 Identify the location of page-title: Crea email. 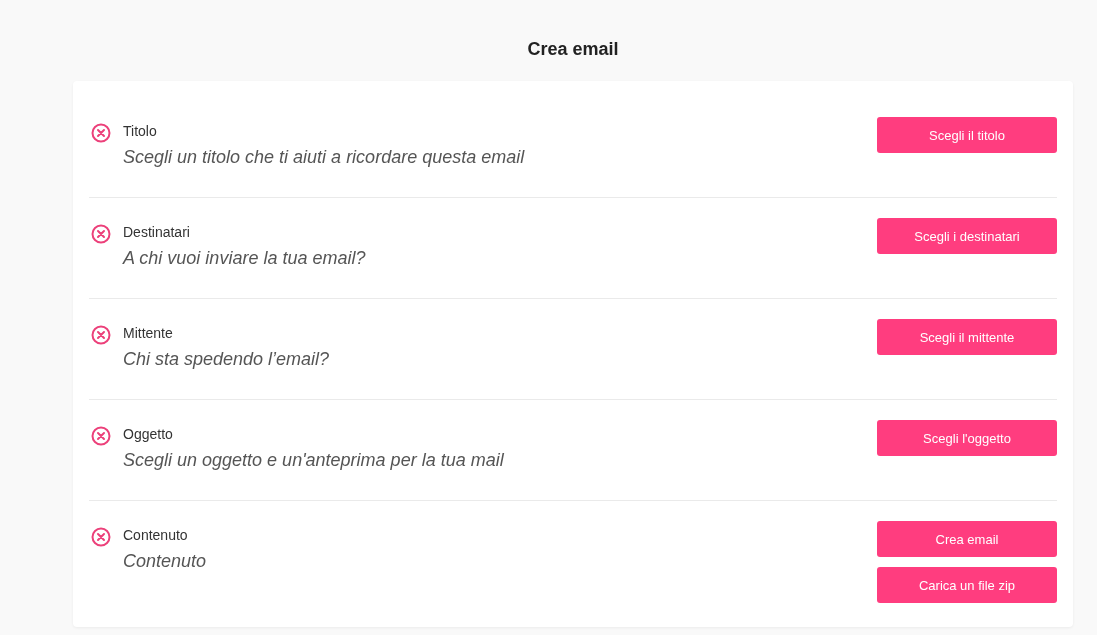
(573, 49).